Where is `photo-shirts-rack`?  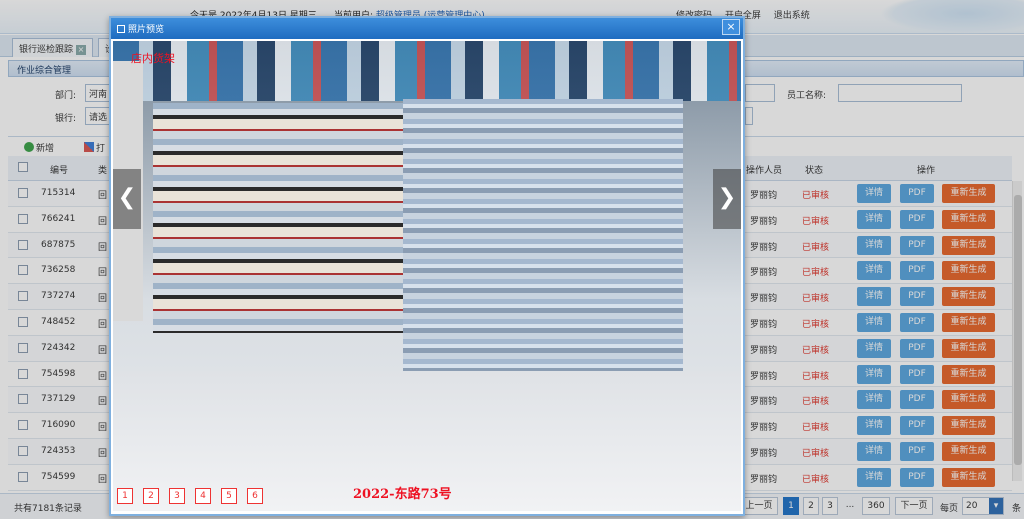 photo-shirts-rack is located at coordinates (427, 71).